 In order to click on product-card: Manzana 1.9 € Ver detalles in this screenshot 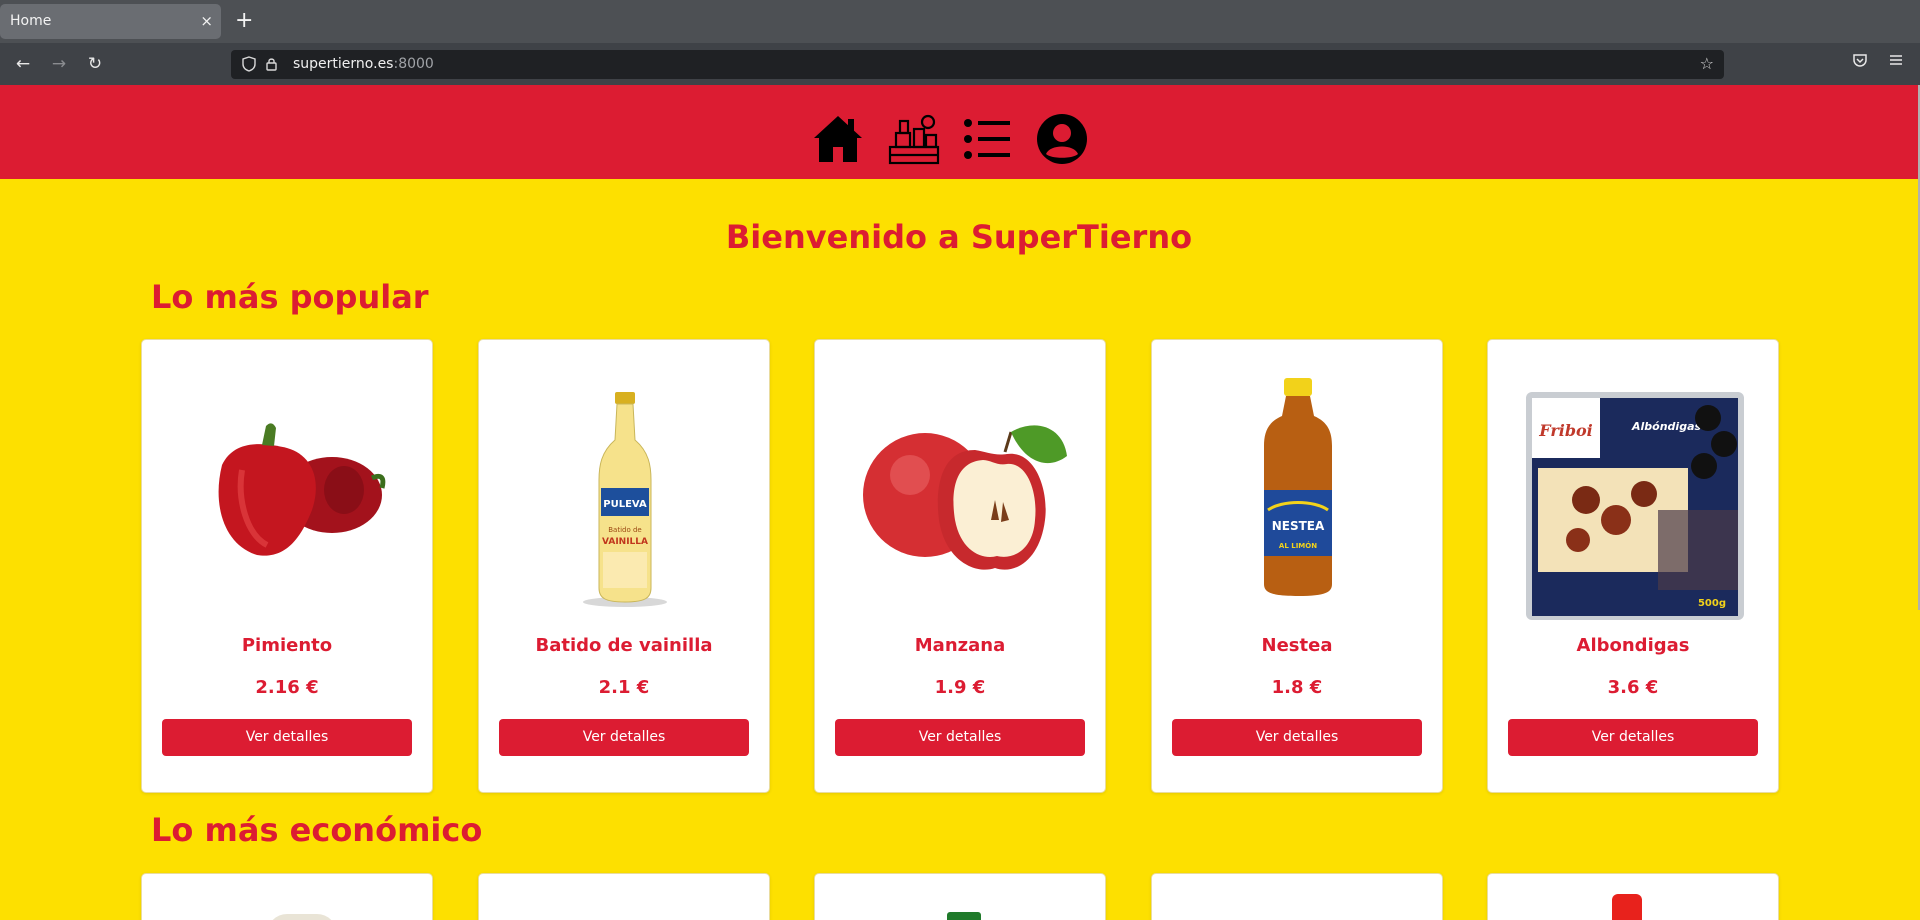, I will do `click(960, 566)`.